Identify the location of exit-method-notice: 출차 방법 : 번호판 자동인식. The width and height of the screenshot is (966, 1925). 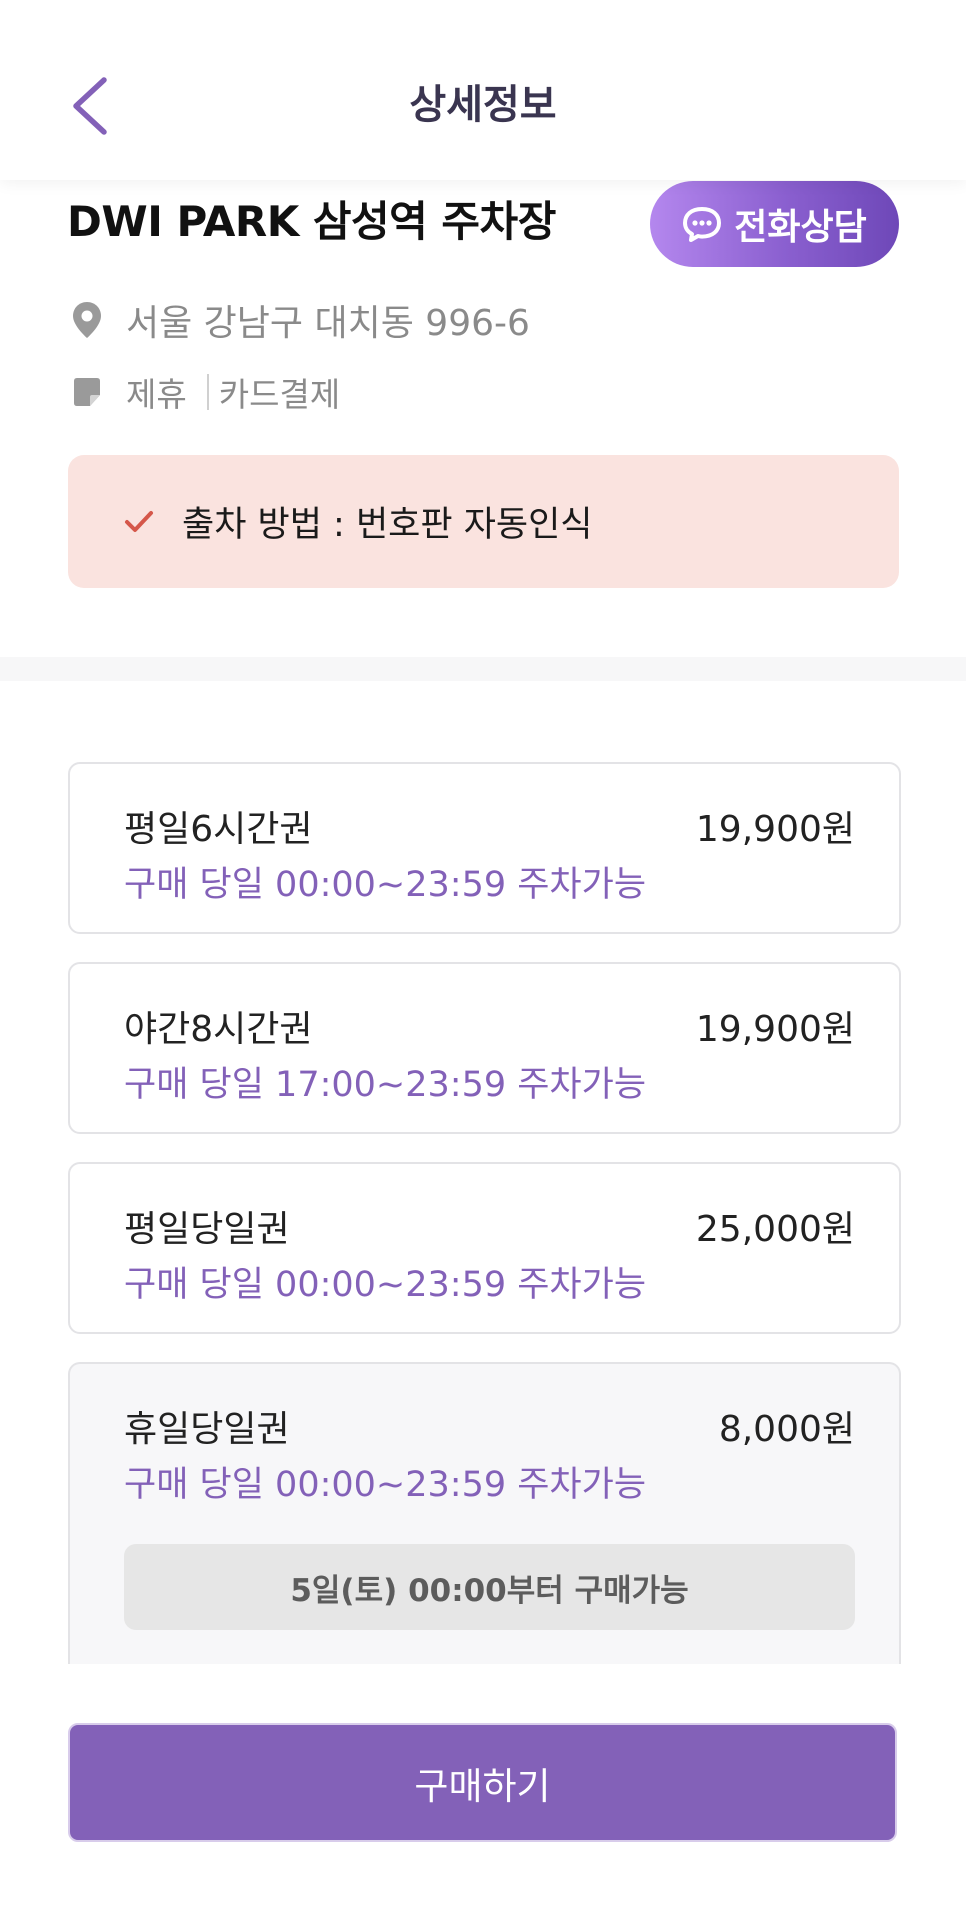
(483, 521).